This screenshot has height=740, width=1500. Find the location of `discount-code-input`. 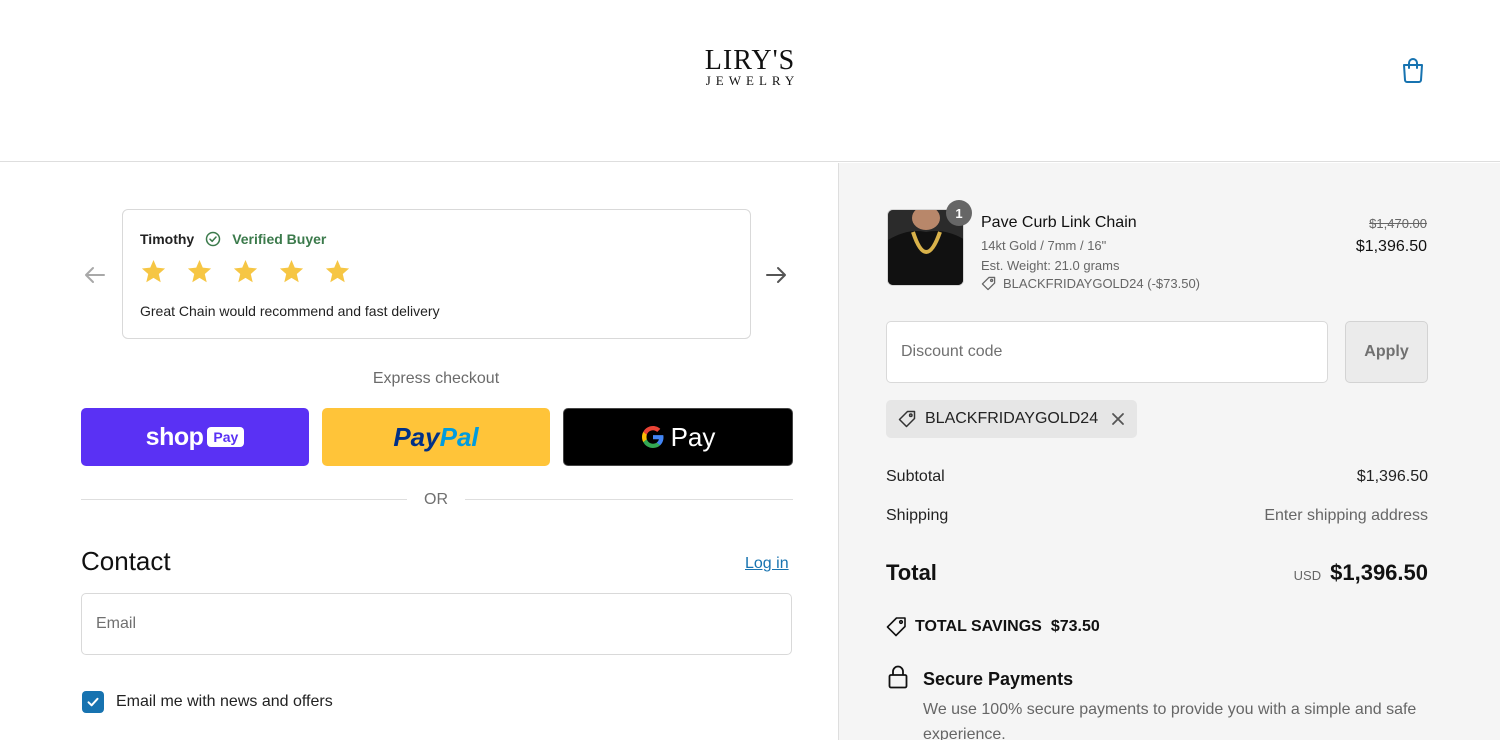

discount-code-input is located at coordinates (1107, 352).